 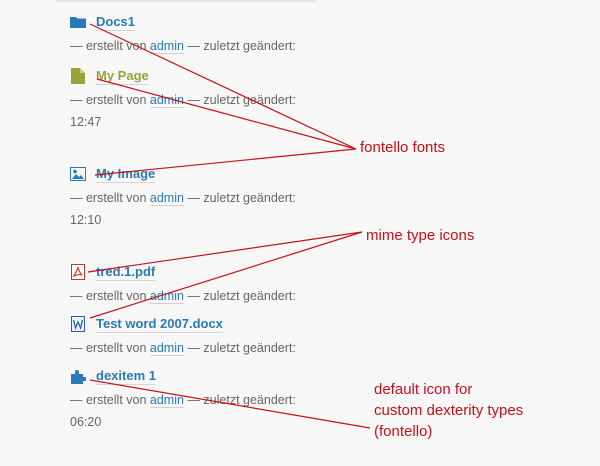 What do you see at coordinates (449, 410) in the screenshot?
I see `annotation-default-line2: custom dexterity types` at bounding box center [449, 410].